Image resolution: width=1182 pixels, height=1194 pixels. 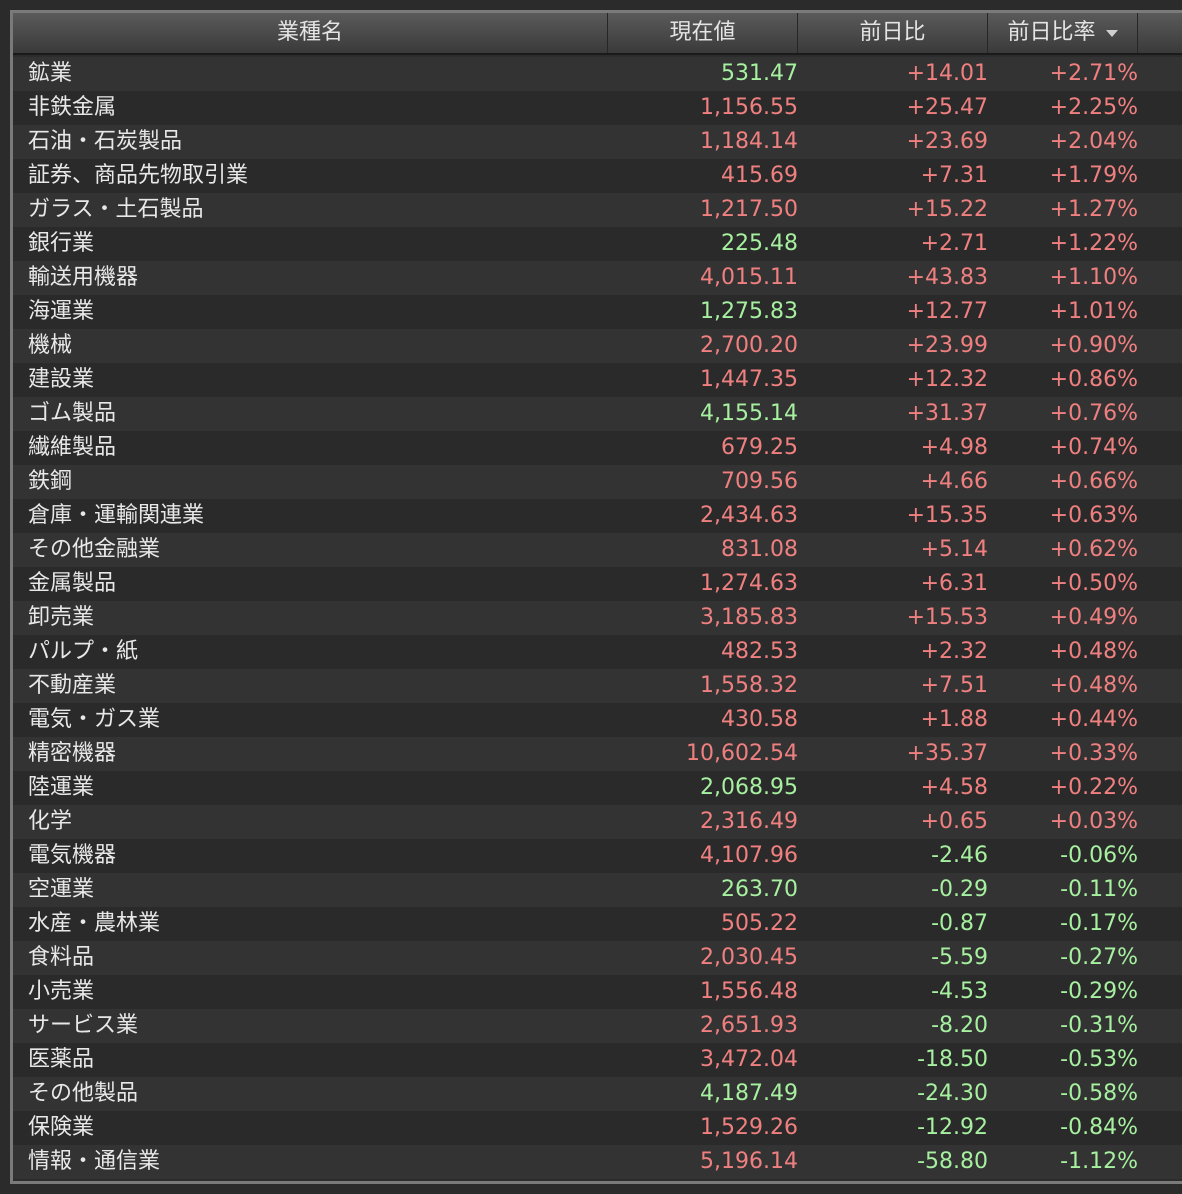 I want to click on change-rate: +0.33%, so click(x=1093, y=753).